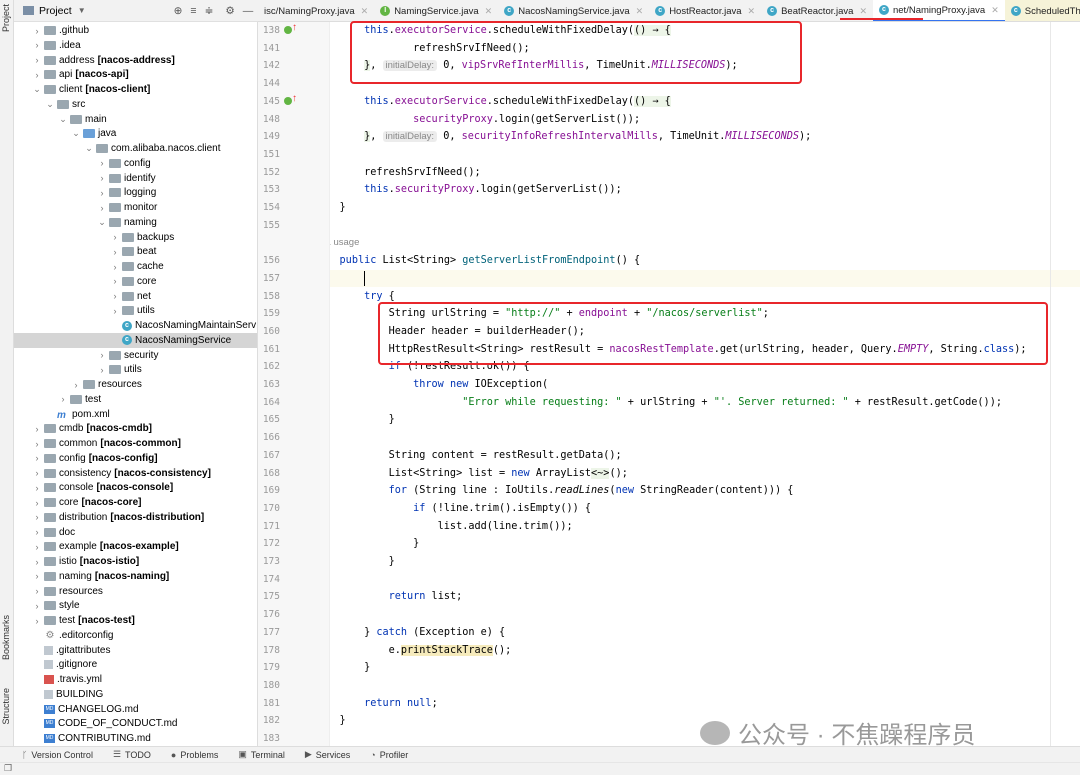 The image size is (1080, 775). Describe the element at coordinates (135, 104) in the screenshot. I see `tree-item: ⌄ src` at that location.